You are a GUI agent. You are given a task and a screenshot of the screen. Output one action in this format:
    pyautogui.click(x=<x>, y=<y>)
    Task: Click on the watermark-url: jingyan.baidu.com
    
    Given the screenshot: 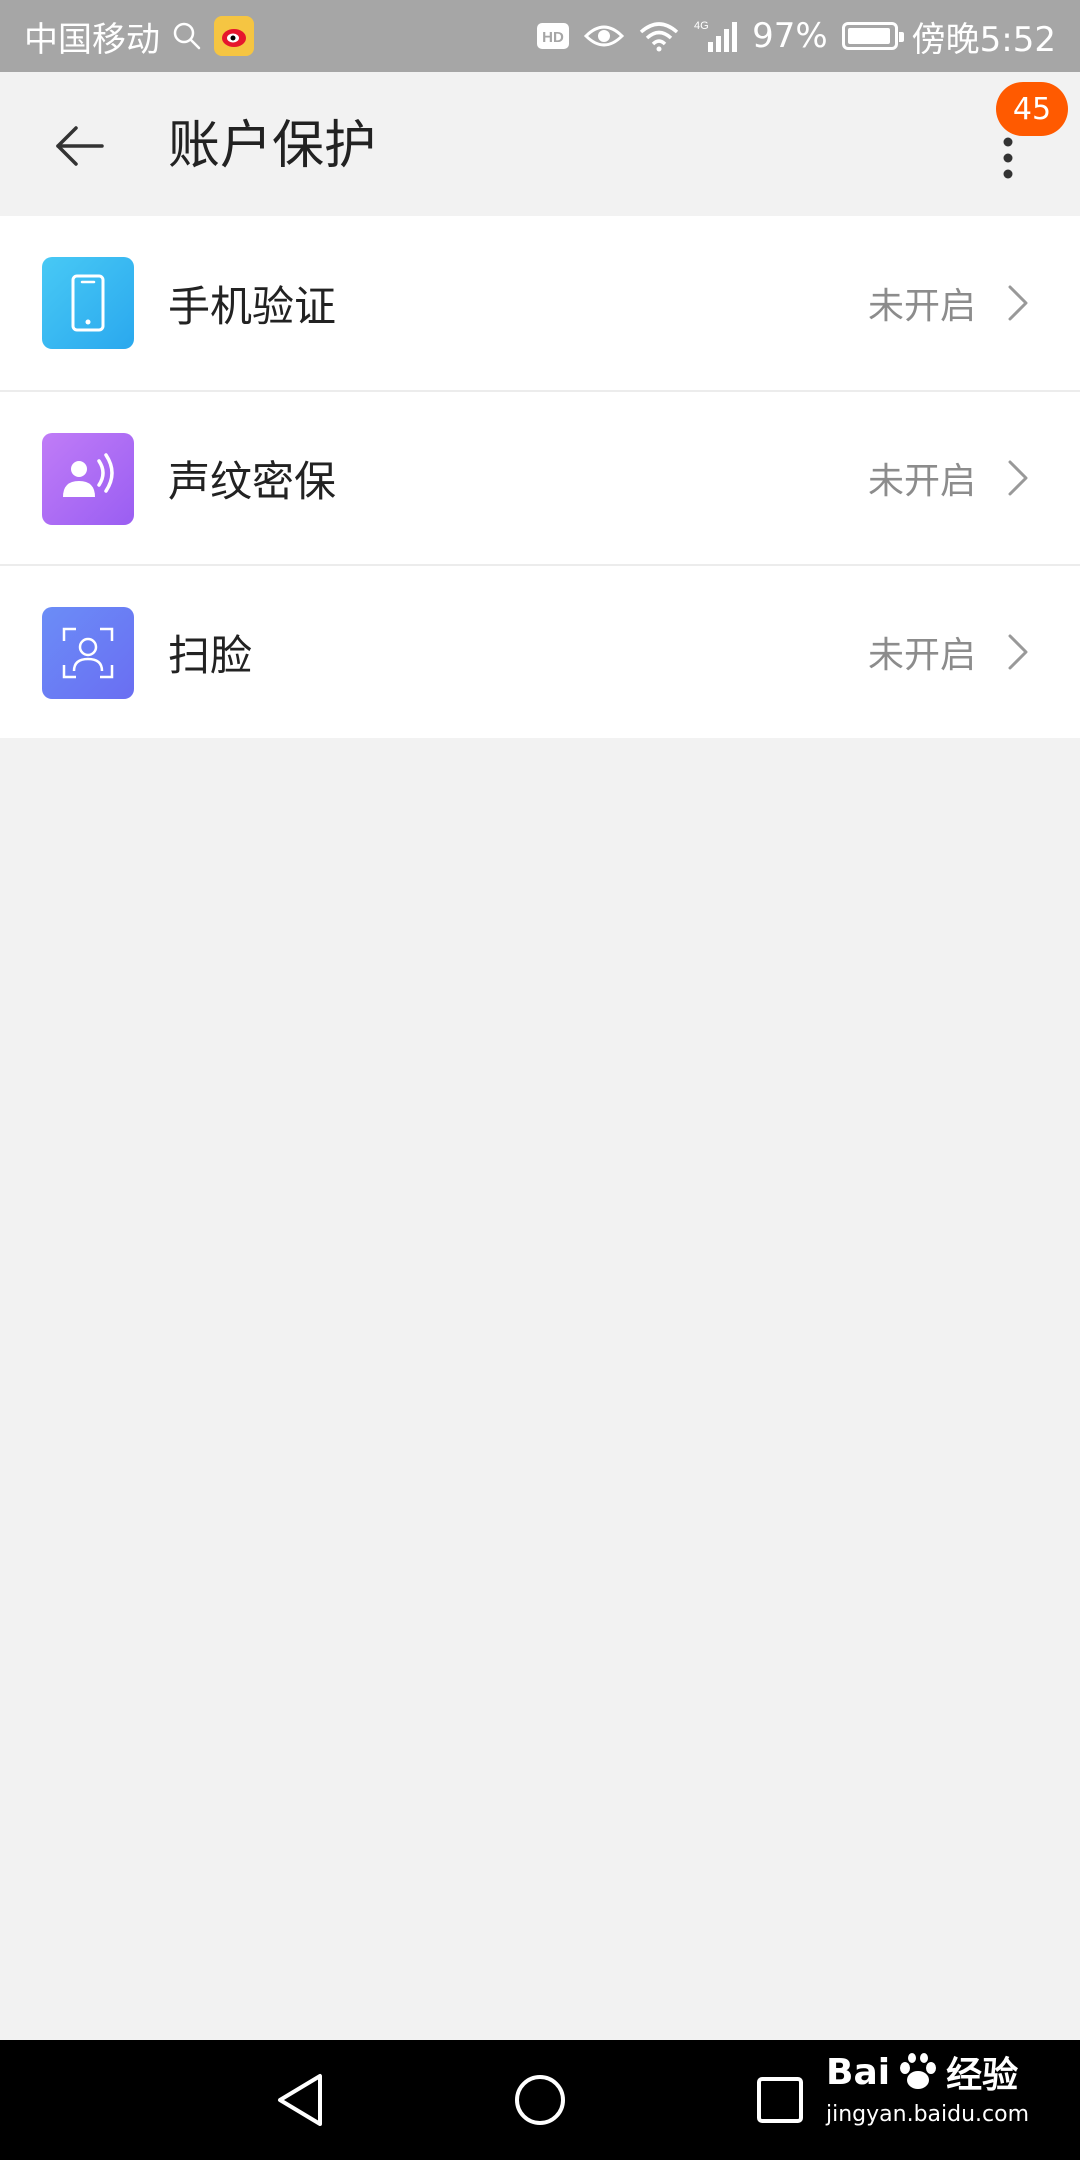 What is the action you would take?
    pyautogui.click(x=928, y=2114)
    